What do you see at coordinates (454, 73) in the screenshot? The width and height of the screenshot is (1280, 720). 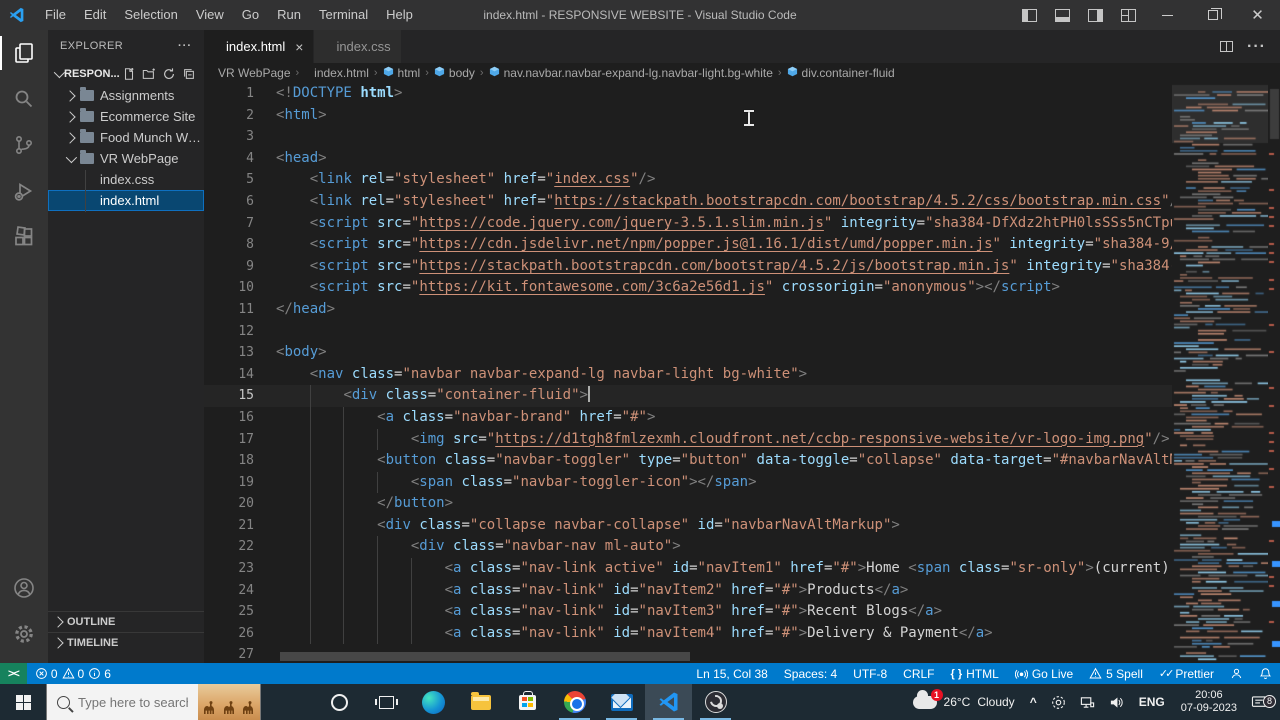 I see `breadcrumb-item: body` at bounding box center [454, 73].